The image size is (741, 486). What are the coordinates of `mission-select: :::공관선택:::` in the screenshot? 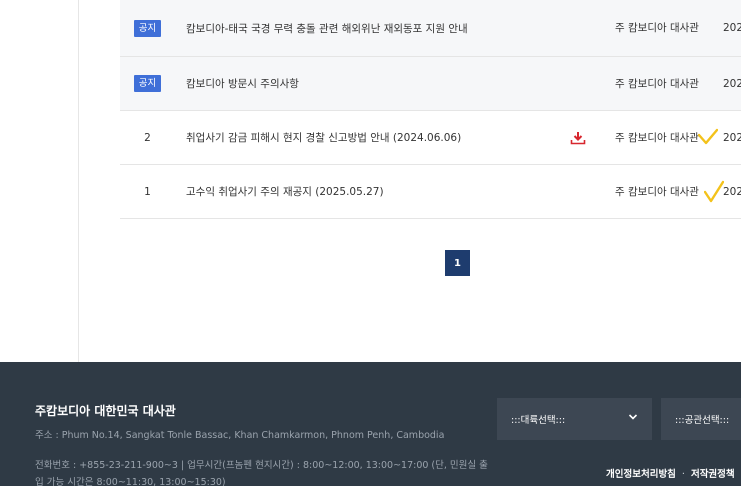 It's located at (701, 419).